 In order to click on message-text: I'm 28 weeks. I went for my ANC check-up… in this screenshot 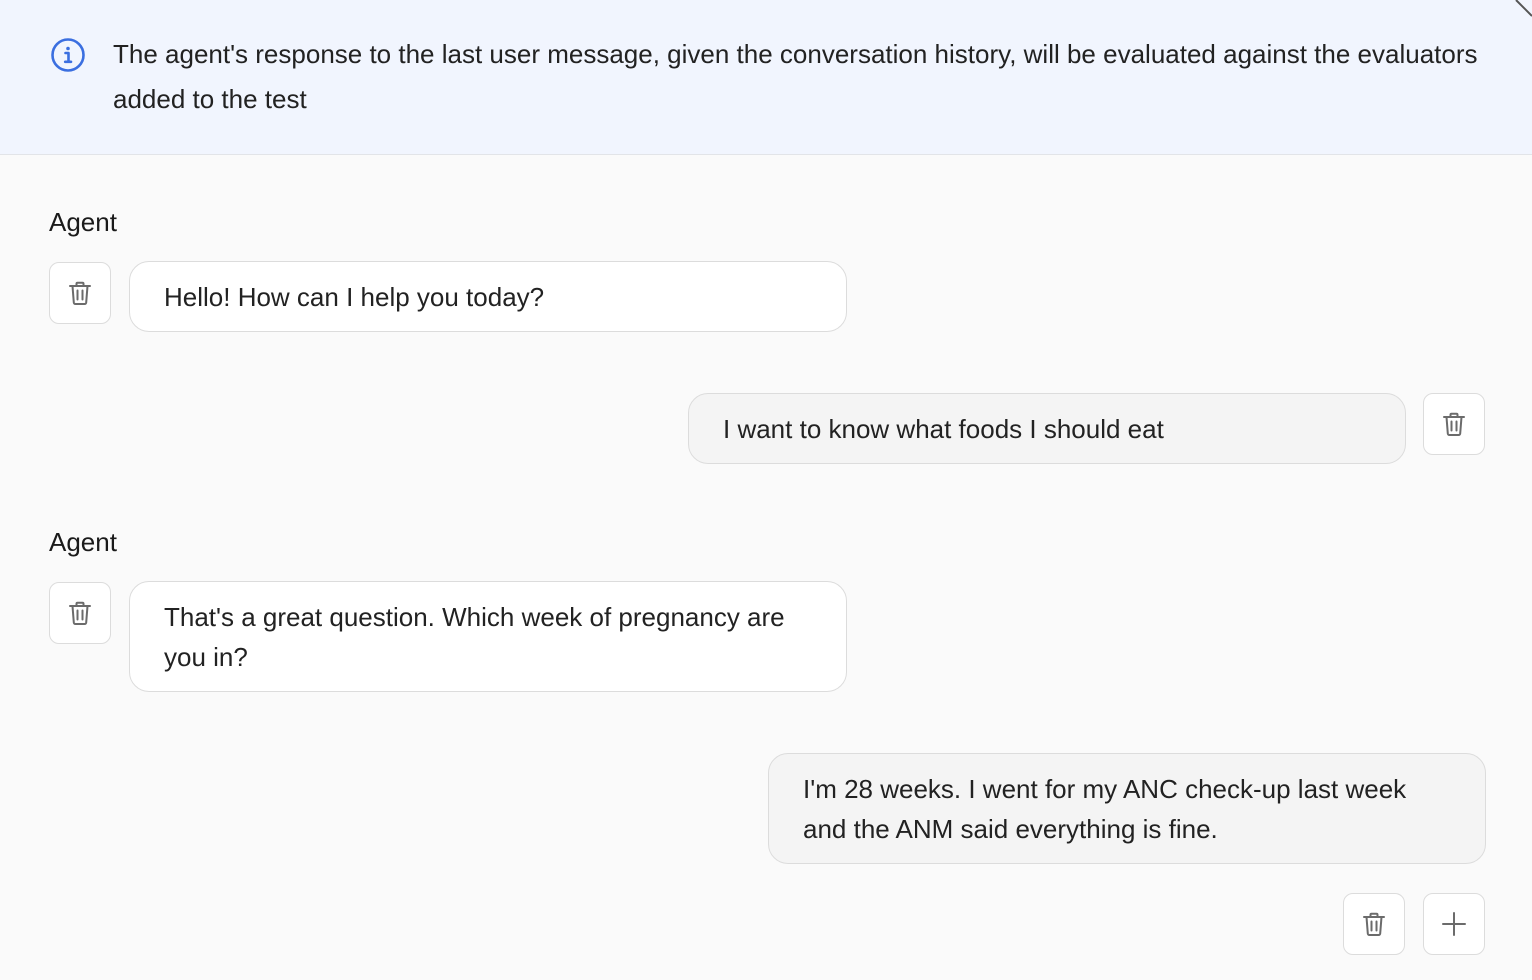, I will do `click(1105, 809)`.